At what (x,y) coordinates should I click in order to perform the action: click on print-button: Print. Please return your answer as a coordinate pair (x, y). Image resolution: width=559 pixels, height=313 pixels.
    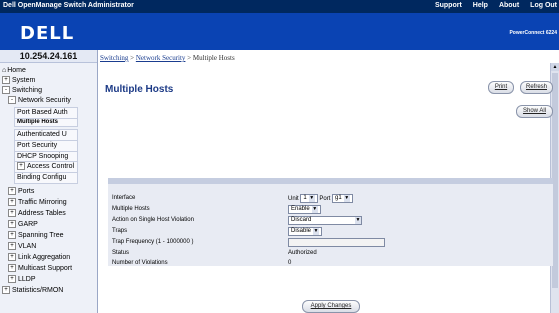
    Looking at the image, I should click on (501, 87).